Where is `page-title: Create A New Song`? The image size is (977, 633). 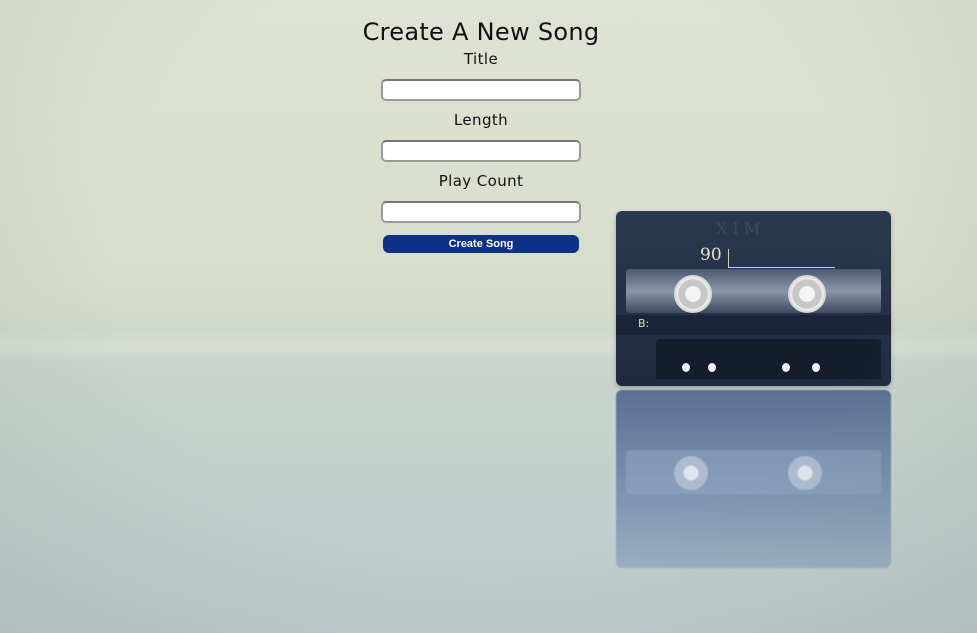 page-title: Create A New Song is located at coordinates (481, 32).